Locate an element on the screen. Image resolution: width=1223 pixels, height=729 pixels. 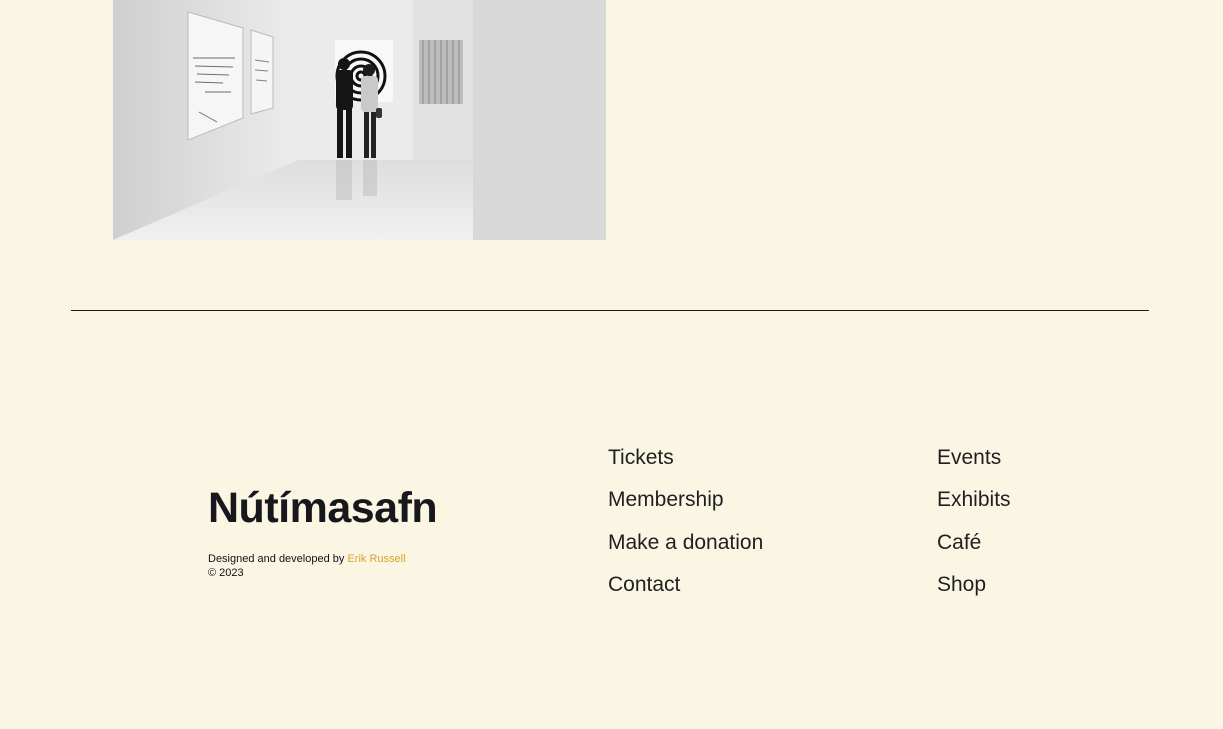
nav-item-donation: Make a donation is located at coordinates (685, 550).